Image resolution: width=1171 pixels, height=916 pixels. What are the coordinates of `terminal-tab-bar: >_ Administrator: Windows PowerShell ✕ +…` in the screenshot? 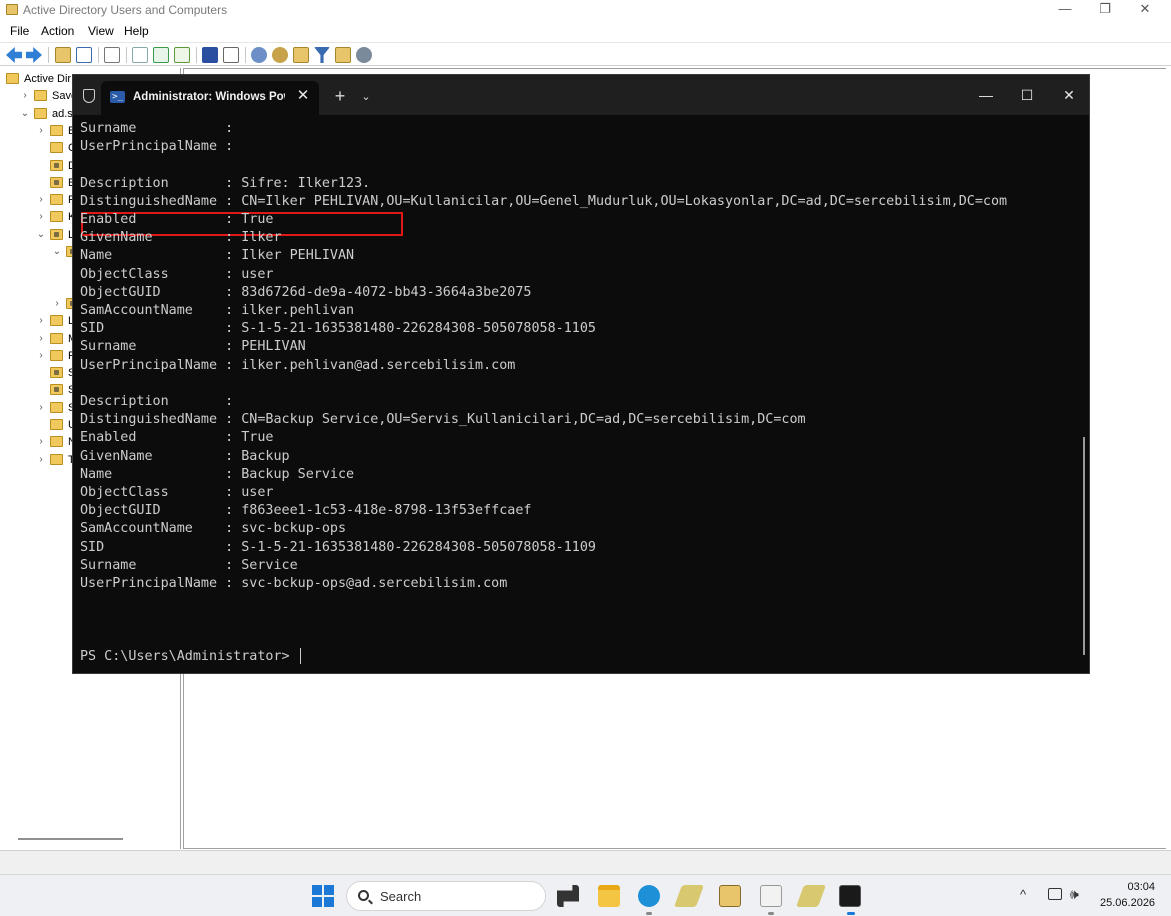 It's located at (581, 95).